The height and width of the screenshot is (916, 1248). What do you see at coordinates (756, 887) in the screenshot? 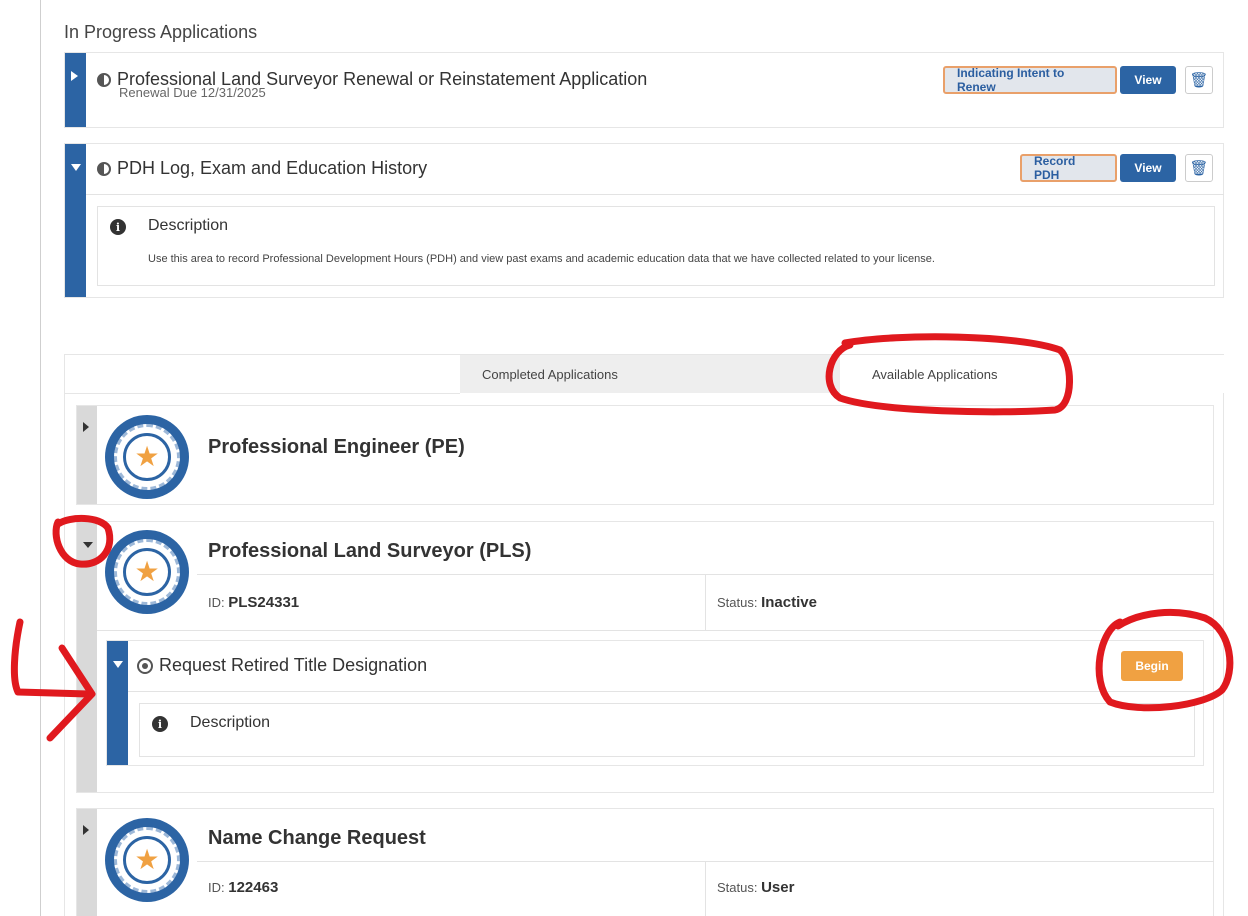
I see `license-status: Status: User` at bounding box center [756, 887].